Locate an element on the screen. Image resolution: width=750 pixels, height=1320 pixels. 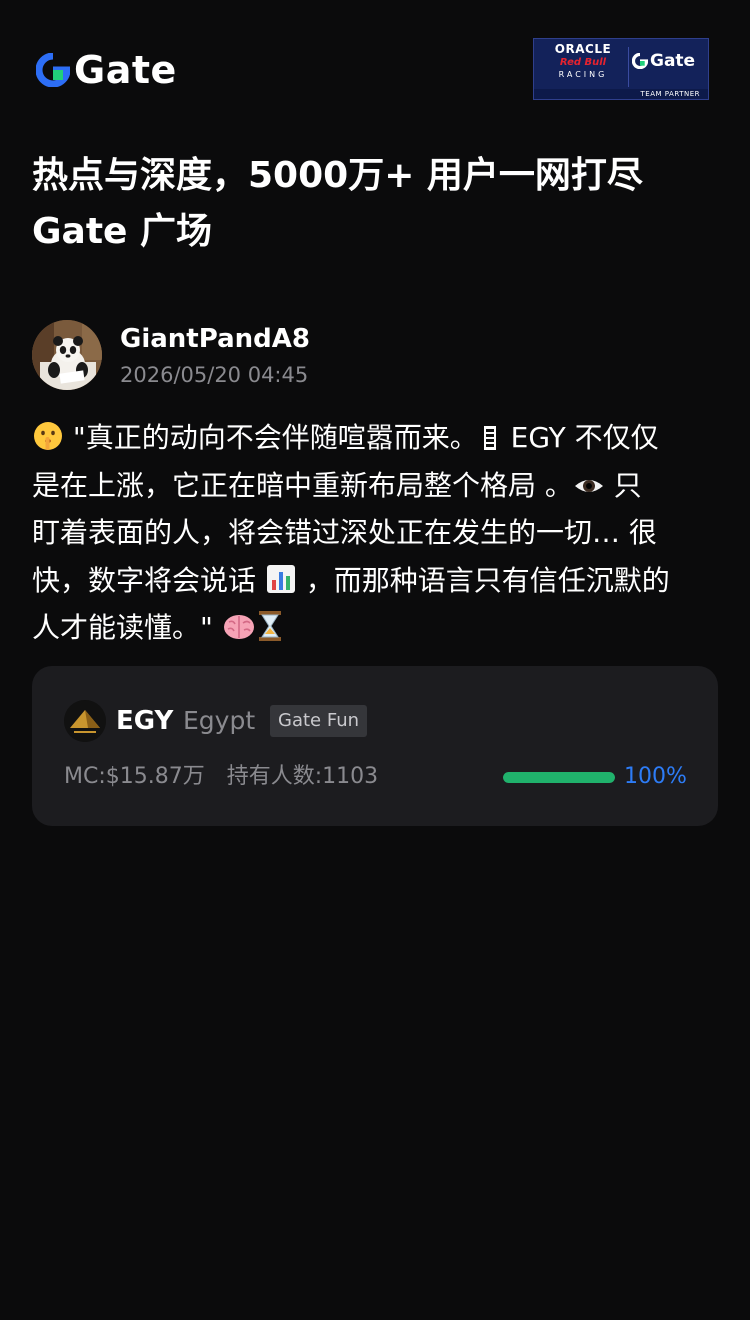
pyramid-icon is located at coordinates (85, 721).